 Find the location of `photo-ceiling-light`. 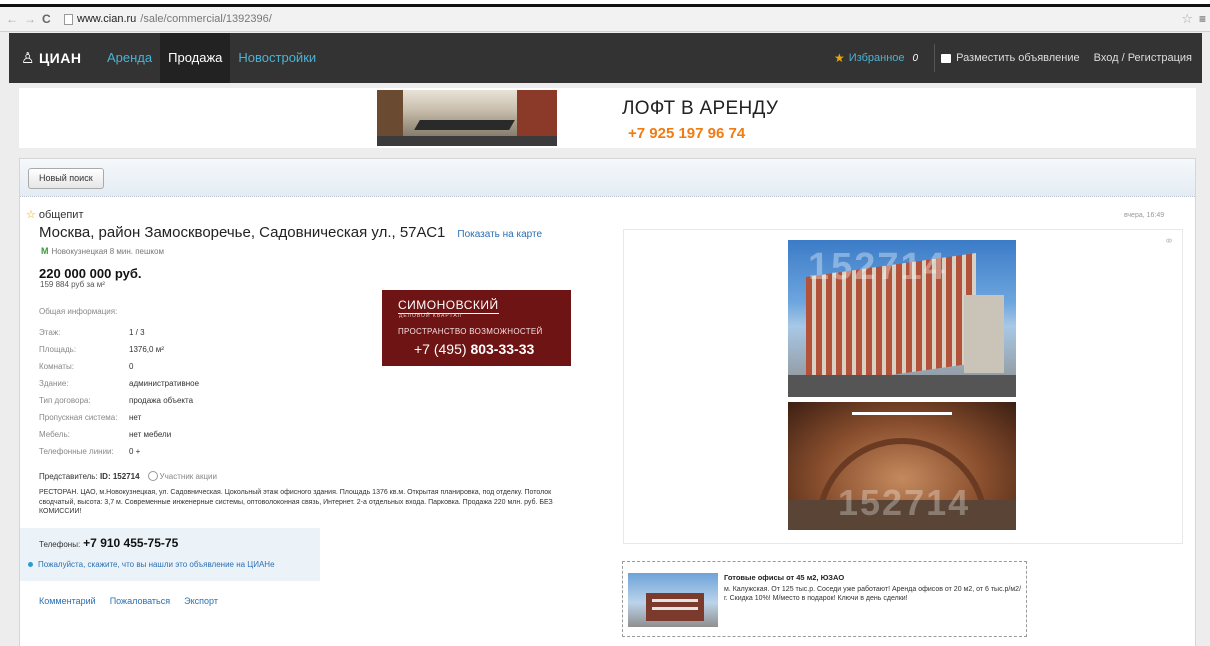

photo-ceiling-light is located at coordinates (902, 413).